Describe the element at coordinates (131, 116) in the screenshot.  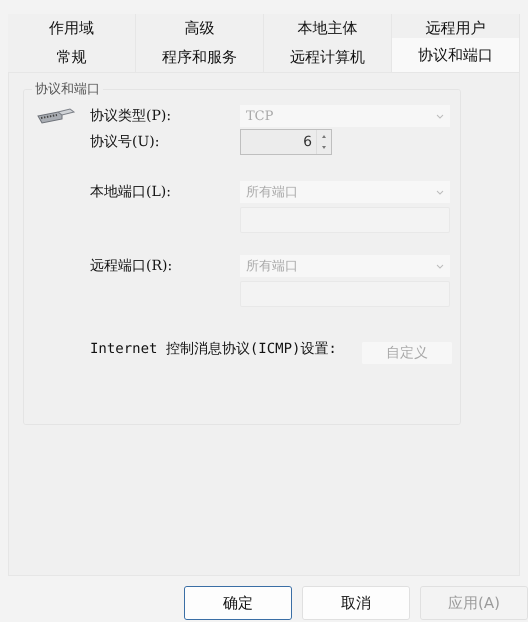
I see `field-label: 协议类型(P):` at that location.